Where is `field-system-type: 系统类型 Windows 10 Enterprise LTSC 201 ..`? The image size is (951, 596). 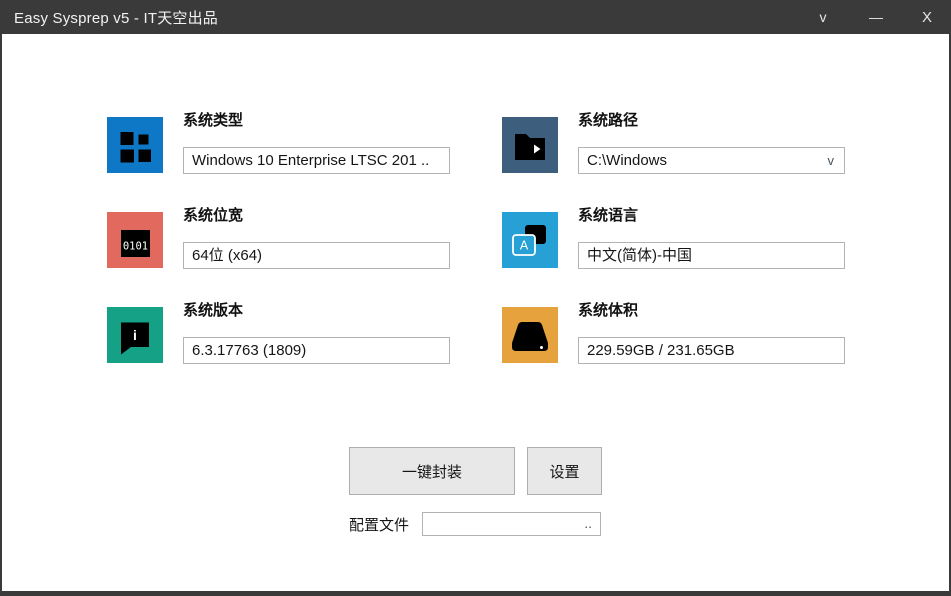
field-system-type: 系统类型 Windows 10 Enterprise LTSC 201 .. is located at coordinates (278, 143).